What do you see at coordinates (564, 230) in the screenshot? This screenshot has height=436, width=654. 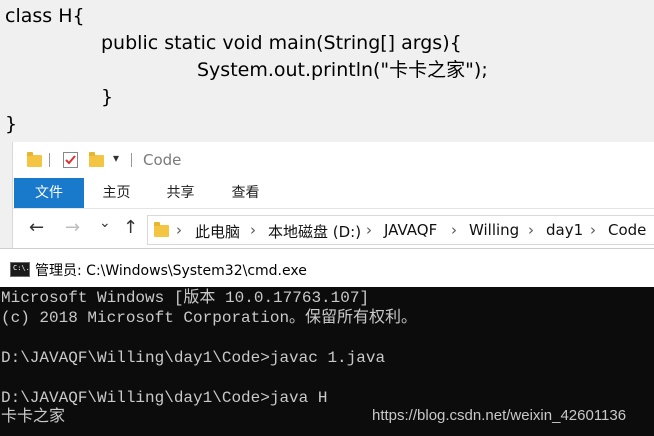 I see `breadcrumb-day1: day1` at bounding box center [564, 230].